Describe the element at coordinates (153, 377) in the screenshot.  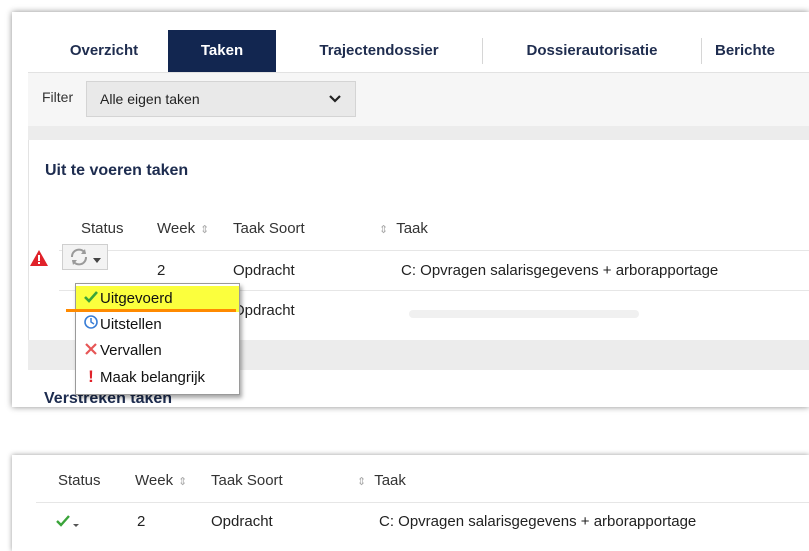
I see `menu-item-label: Maak belangrijk` at that location.